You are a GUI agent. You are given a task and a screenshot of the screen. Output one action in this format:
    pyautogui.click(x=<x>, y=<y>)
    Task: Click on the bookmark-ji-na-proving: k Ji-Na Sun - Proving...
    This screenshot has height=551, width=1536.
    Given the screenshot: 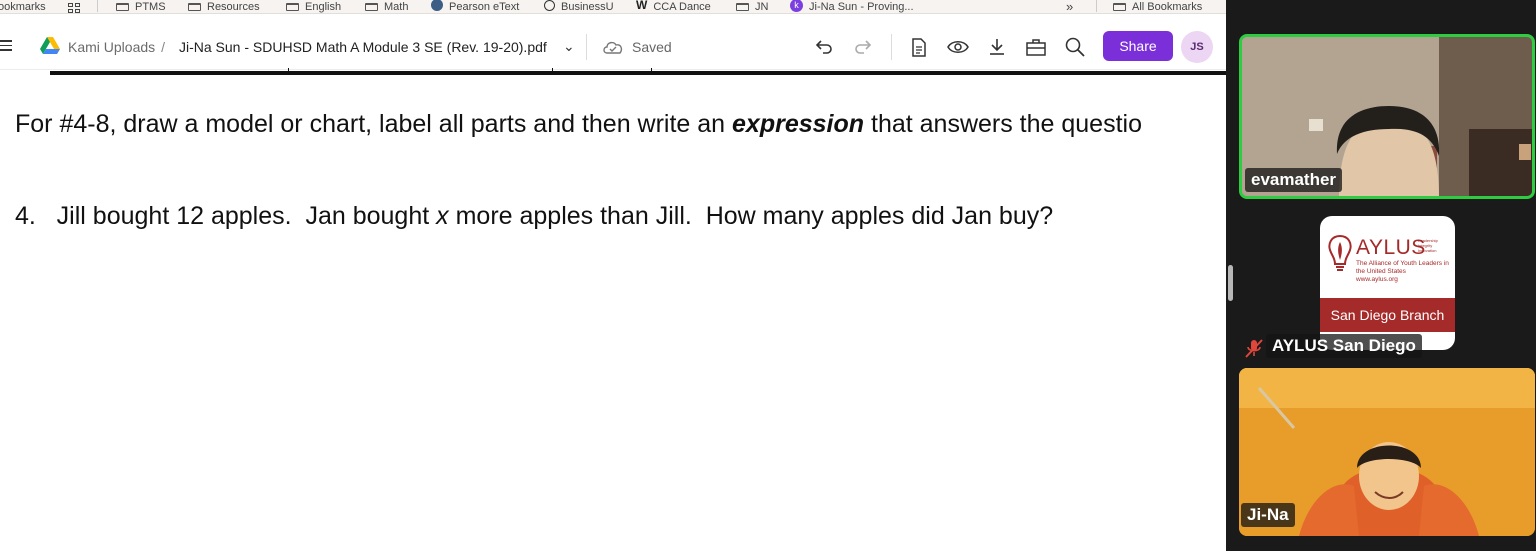 What is the action you would take?
    pyautogui.click(x=852, y=6)
    